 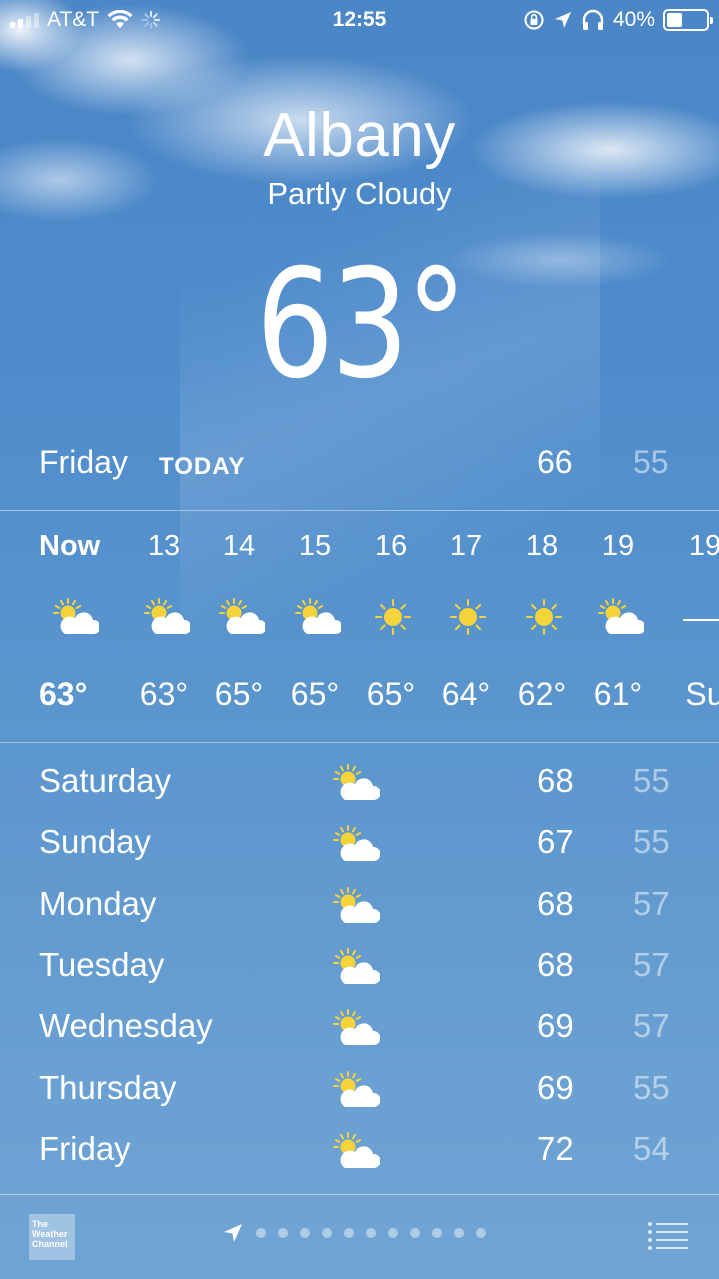 What do you see at coordinates (359, 465) in the screenshot?
I see `today-summary: Friday TODAY 66 55` at bounding box center [359, 465].